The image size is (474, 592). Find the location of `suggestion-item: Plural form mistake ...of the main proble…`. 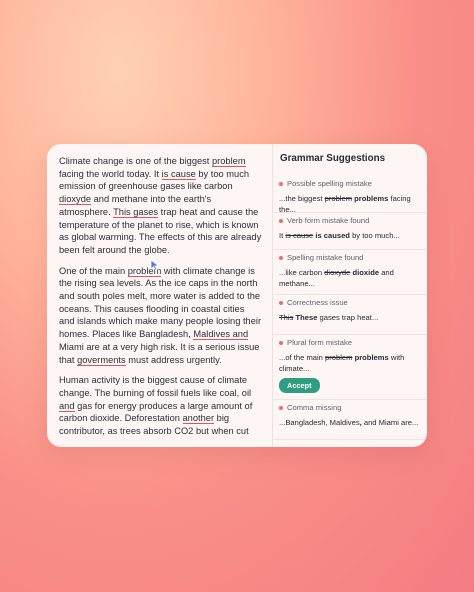

suggestion-item: Plural form mistake ...of the main proble… is located at coordinates (350, 367).